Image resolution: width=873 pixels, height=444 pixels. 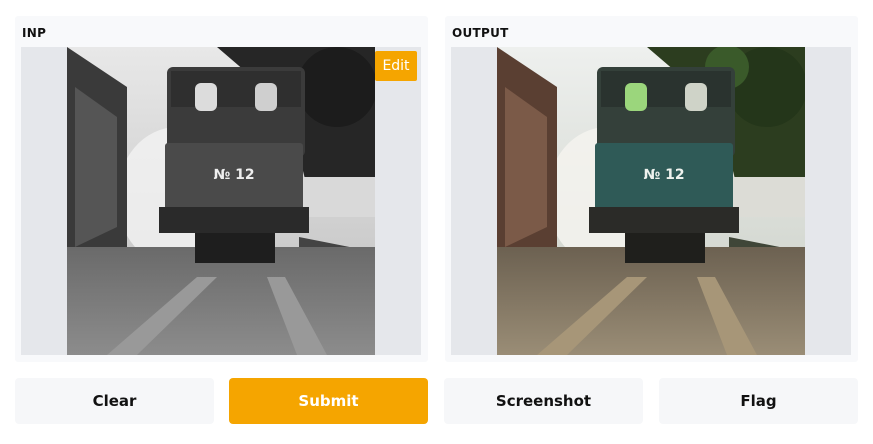 I want to click on output-plate-number: № 12, so click(x=663, y=175).